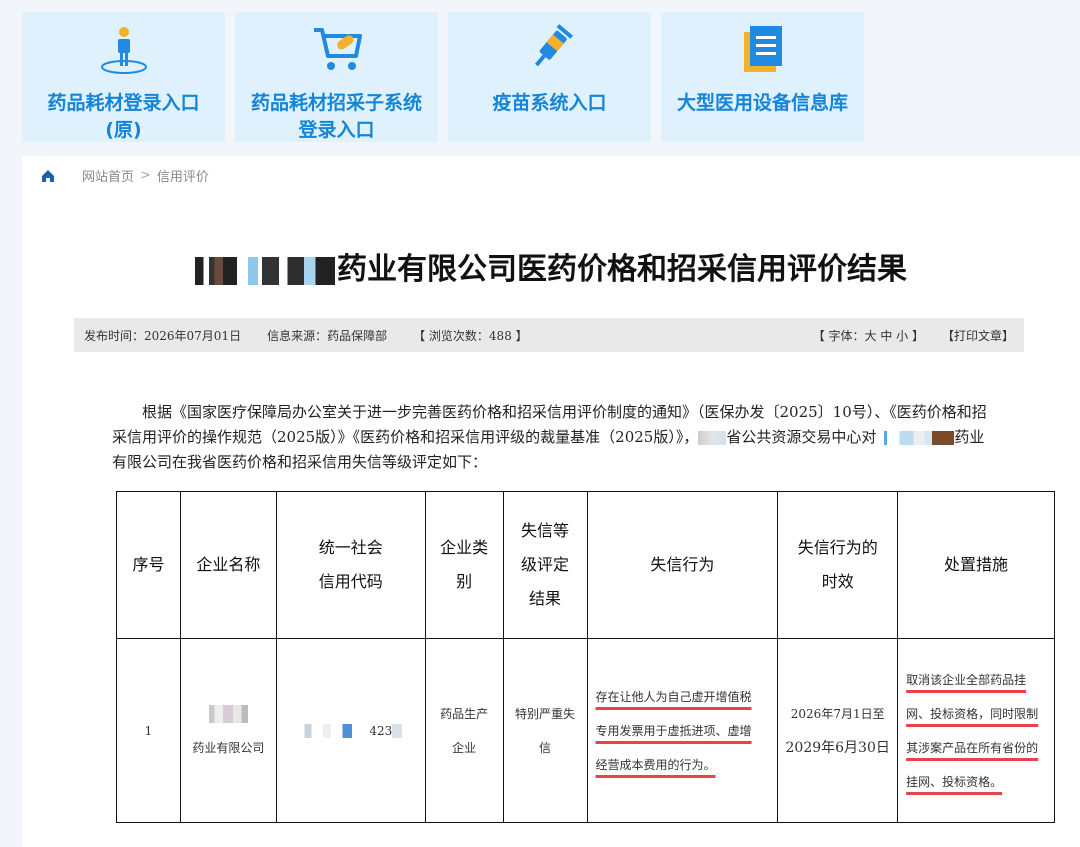 The height and width of the screenshot is (847, 1080). I want to click on tile-drug-procurement-login: 药品耗材招采子系统 登录入口, so click(336, 77).